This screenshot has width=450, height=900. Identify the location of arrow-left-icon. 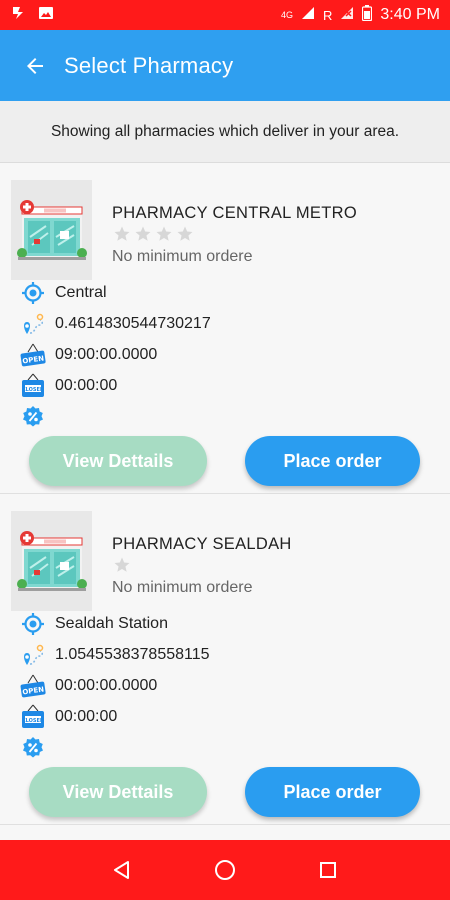
(35, 66).